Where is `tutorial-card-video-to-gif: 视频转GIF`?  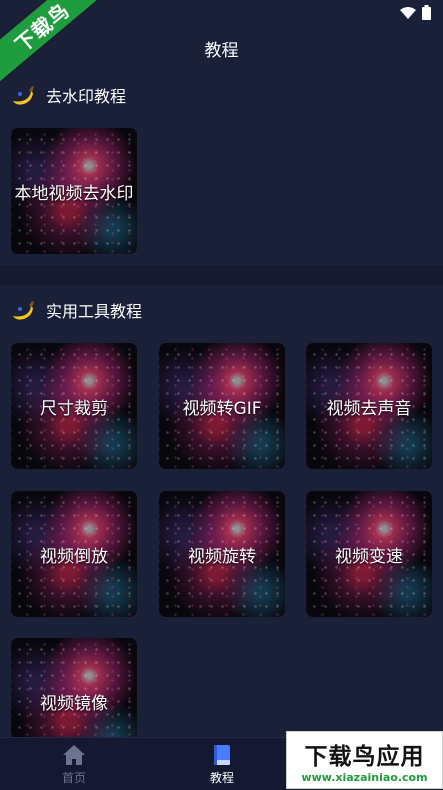 tutorial-card-video-to-gif: 视频转GIF is located at coordinates (222, 406).